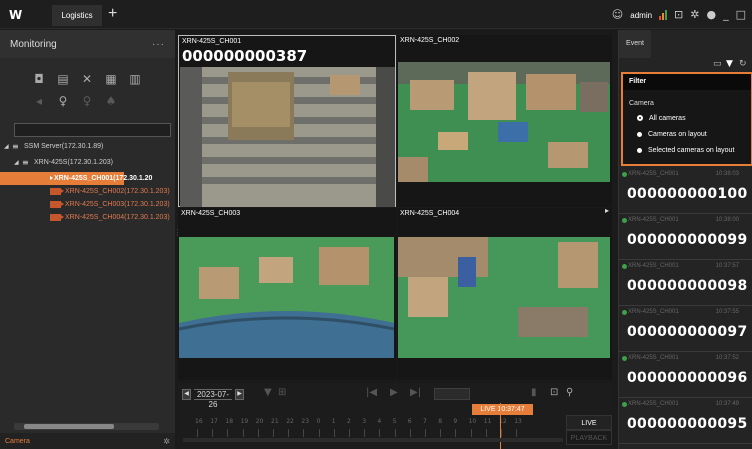  I want to click on tab-event: Event, so click(635, 44).